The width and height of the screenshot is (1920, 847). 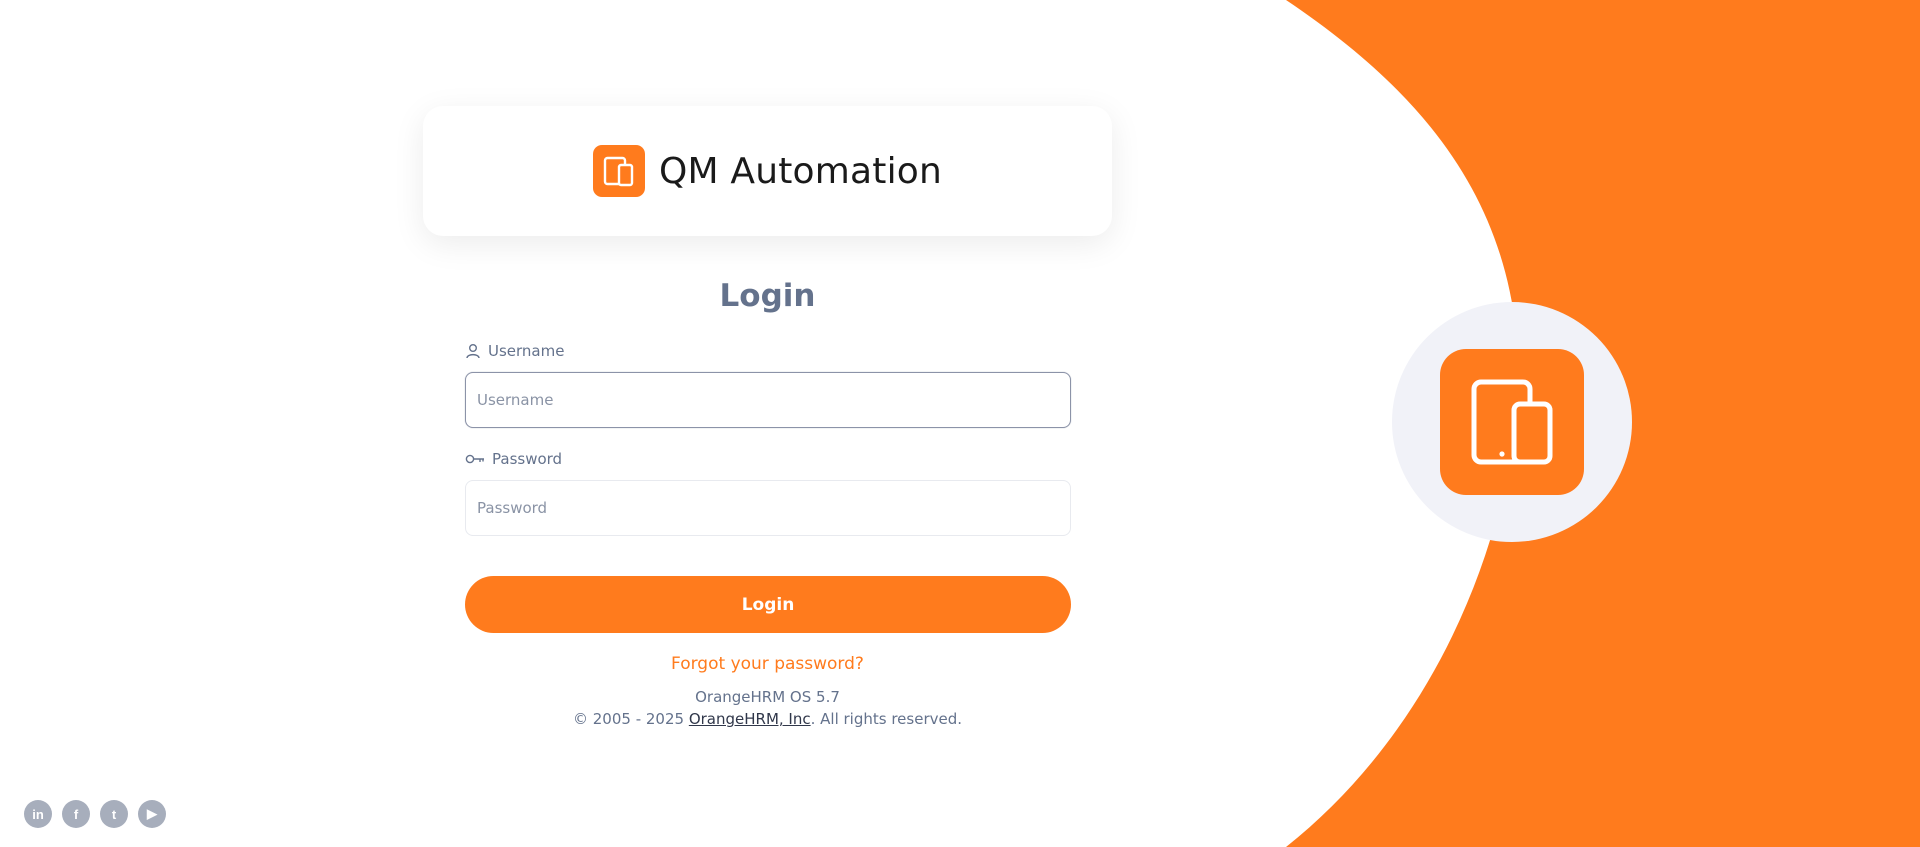 I want to click on social-links: in f t ▶, so click(x=95, y=814).